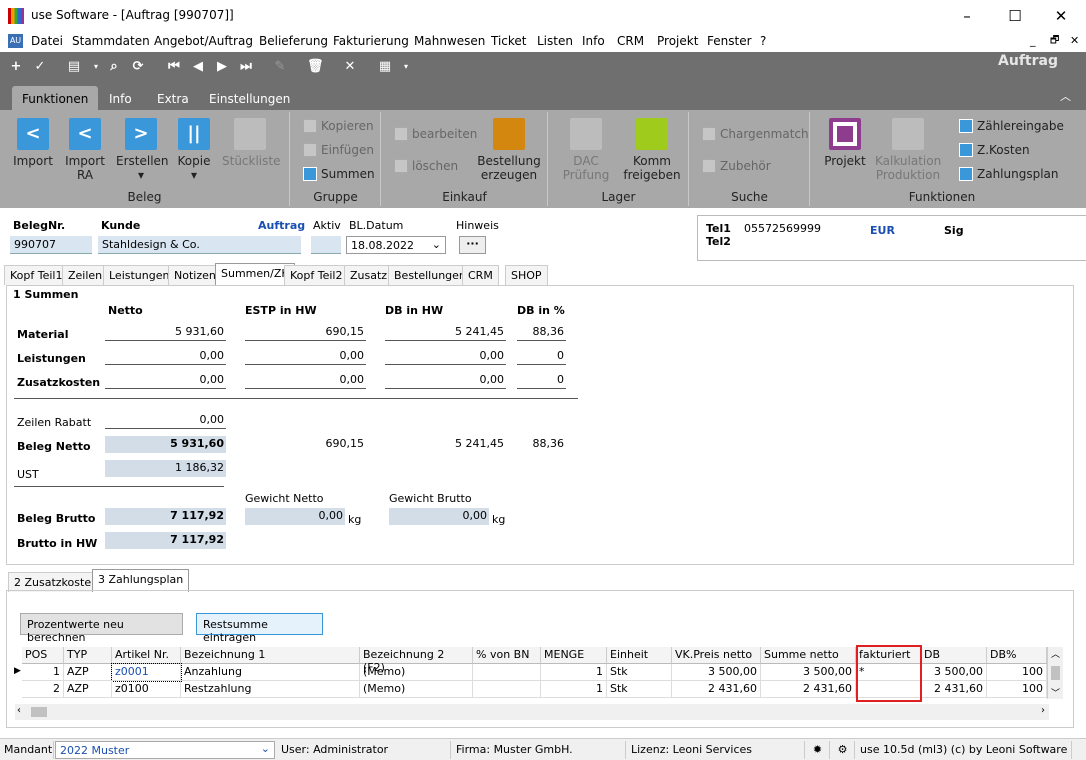  I want to click on menu-item--: ?, so click(763, 41).